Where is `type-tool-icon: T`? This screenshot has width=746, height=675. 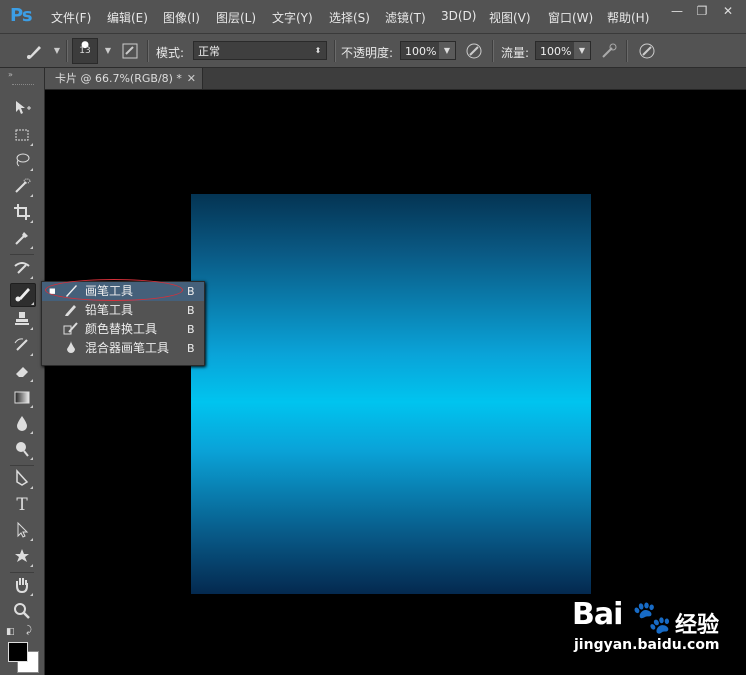 type-tool-icon: T is located at coordinates (22, 505).